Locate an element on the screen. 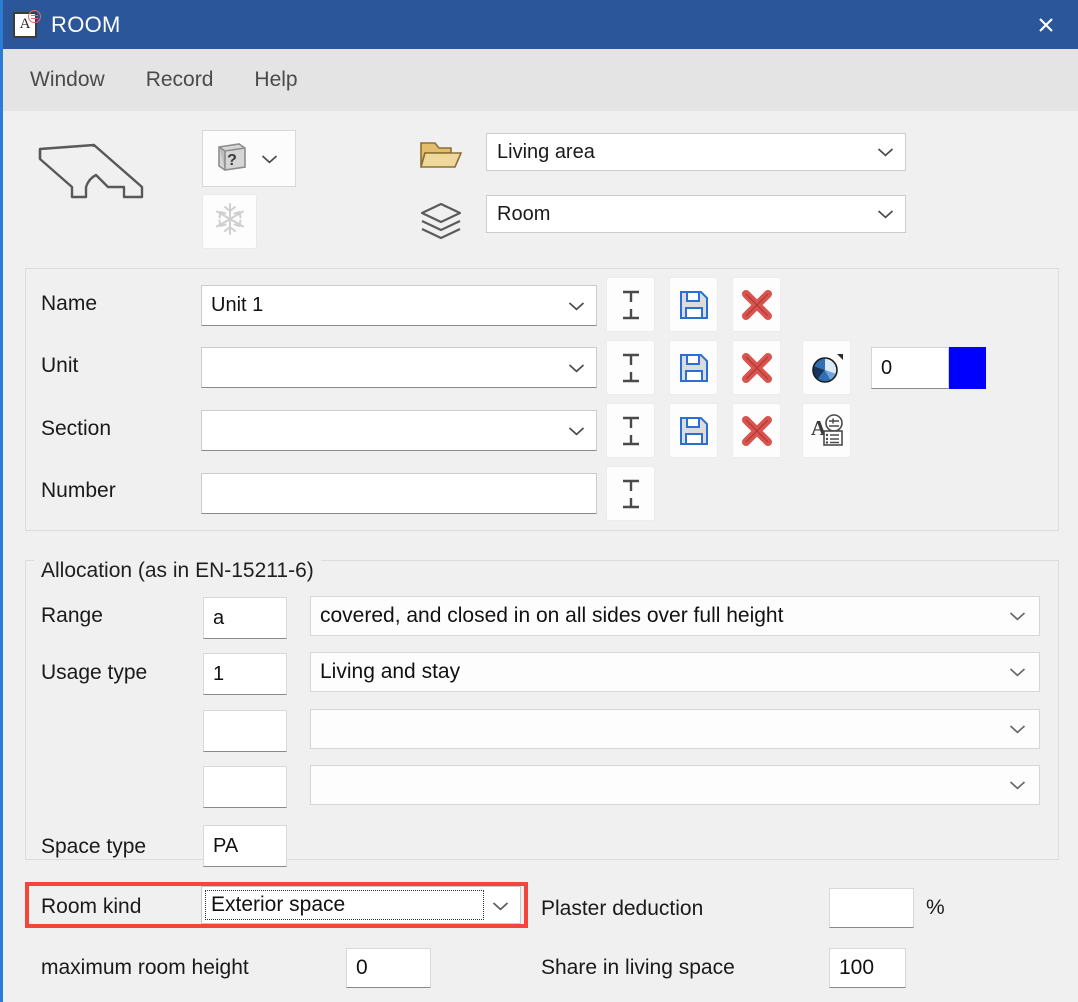 The height and width of the screenshot is (1002, 1078). section-save-button is located at coordinates (693, 430).